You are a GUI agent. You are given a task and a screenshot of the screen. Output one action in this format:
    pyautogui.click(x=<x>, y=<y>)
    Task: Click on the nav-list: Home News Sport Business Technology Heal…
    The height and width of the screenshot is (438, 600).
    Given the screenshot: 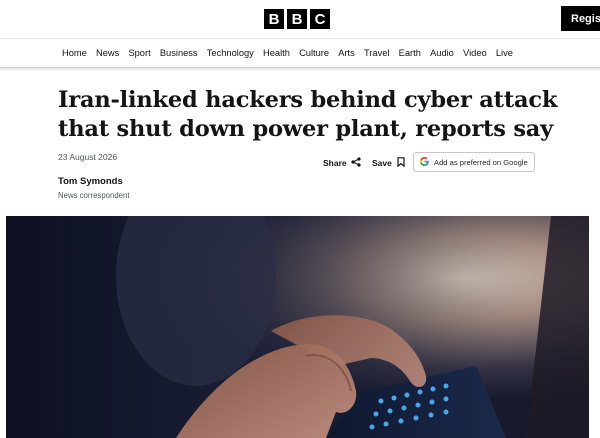 What is the action you would take?
    pyautogui.click(x=292, y=53)
    